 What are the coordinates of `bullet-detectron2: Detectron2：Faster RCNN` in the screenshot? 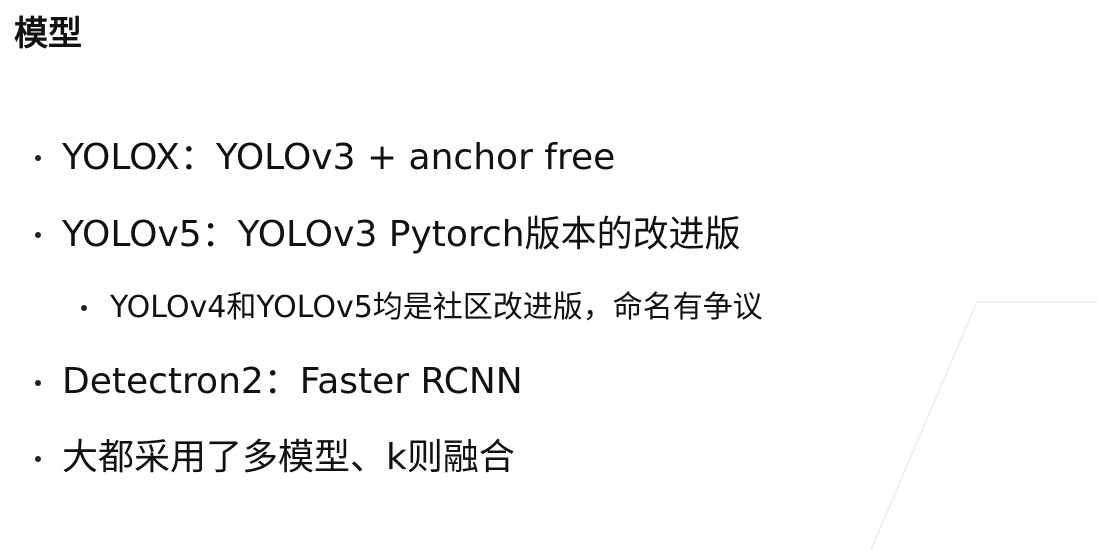 It's located at (292, 381).